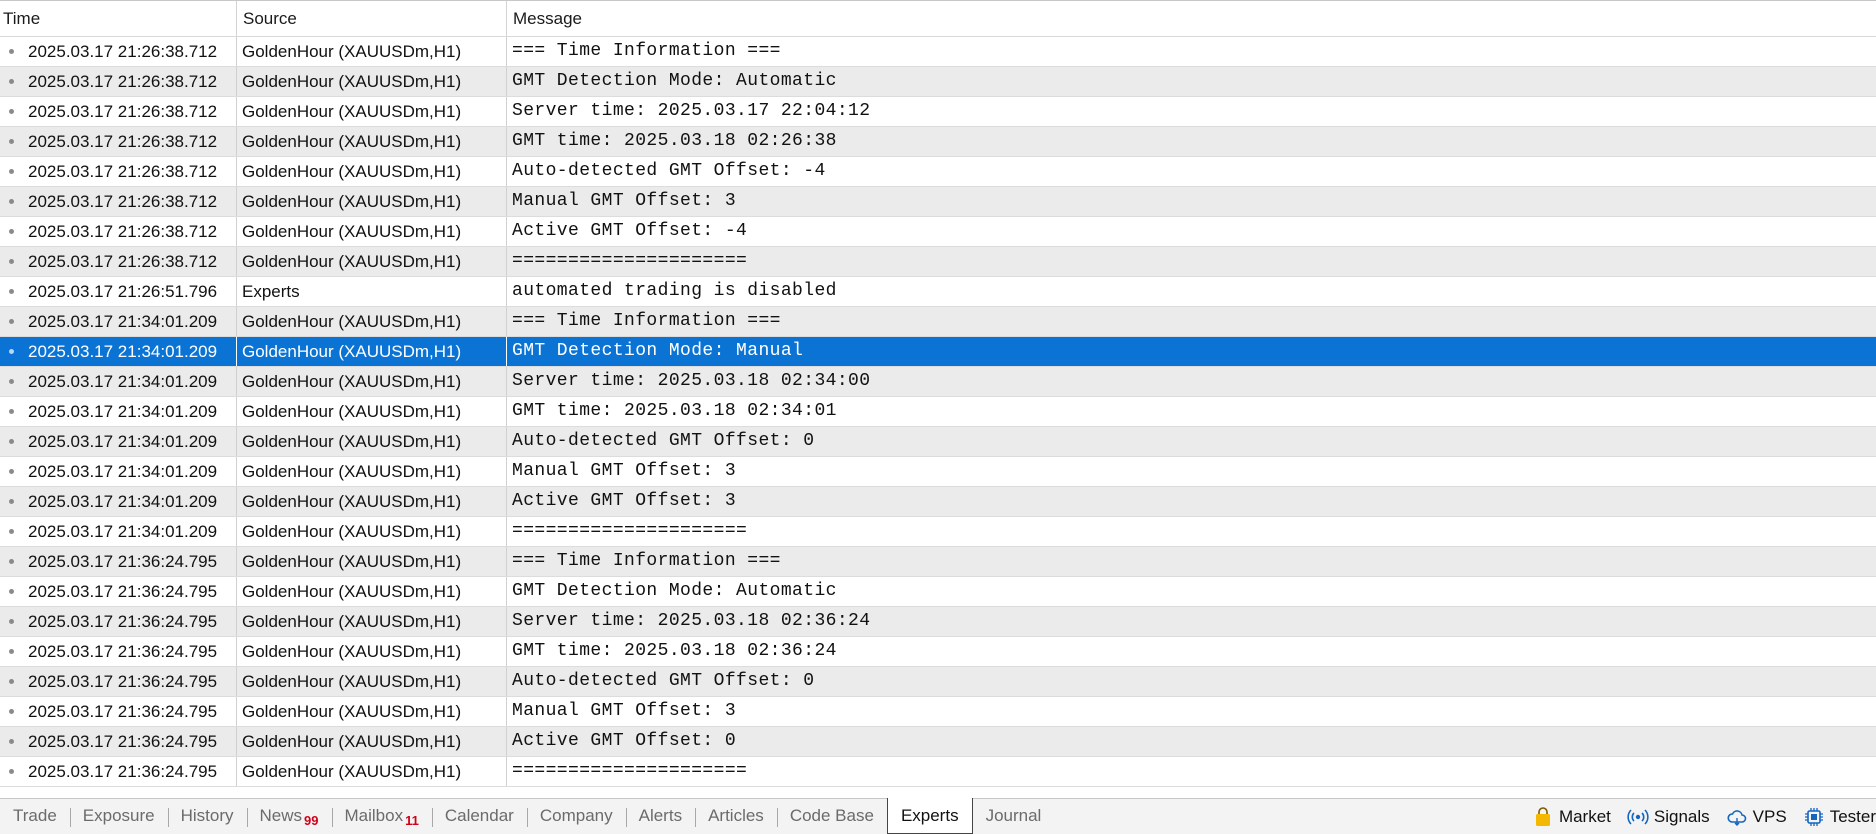 The width and height of the screenshot is (1876, 834). Describe the element at coordinates (1014, 816) in the screenshot. I see `tab-journal: Journal` at that location.